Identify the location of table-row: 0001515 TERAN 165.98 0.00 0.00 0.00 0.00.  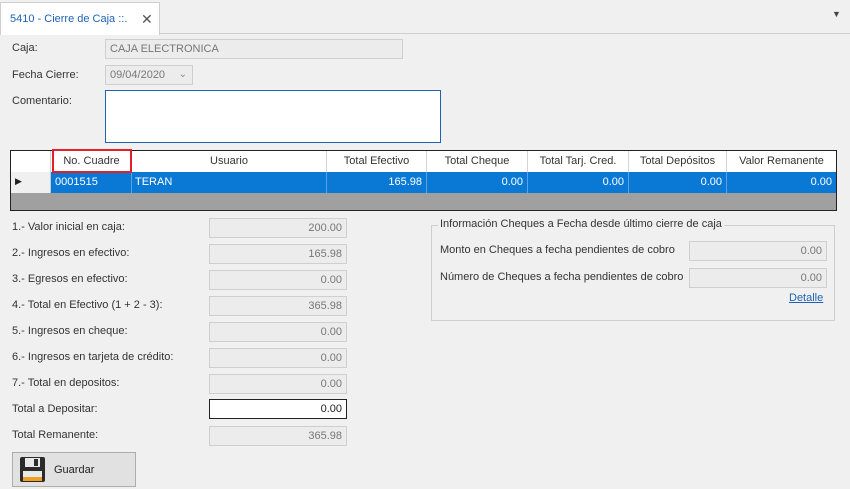
(443, 182).